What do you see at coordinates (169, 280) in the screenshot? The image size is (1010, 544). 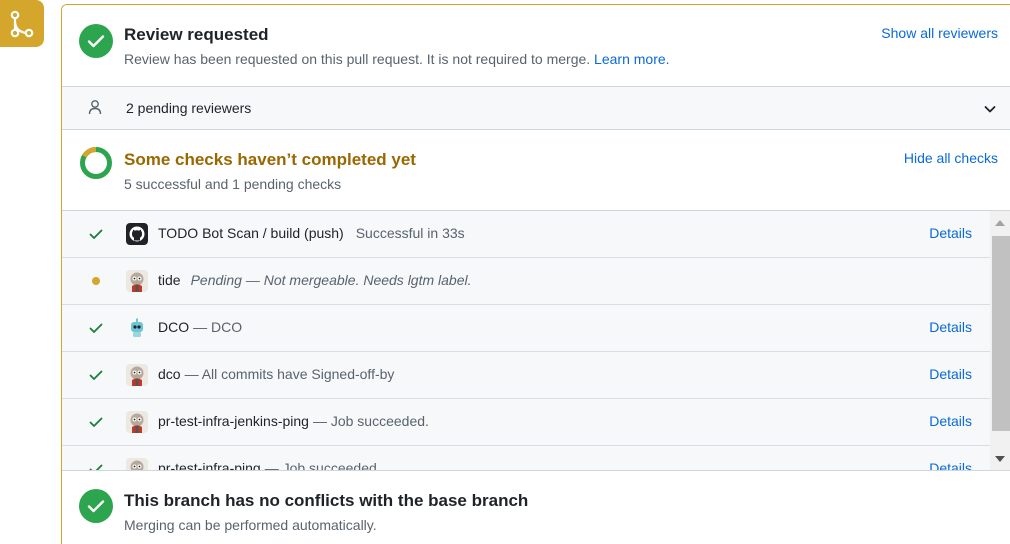 I see `check-name: tide` at bounding box center [169, 280].